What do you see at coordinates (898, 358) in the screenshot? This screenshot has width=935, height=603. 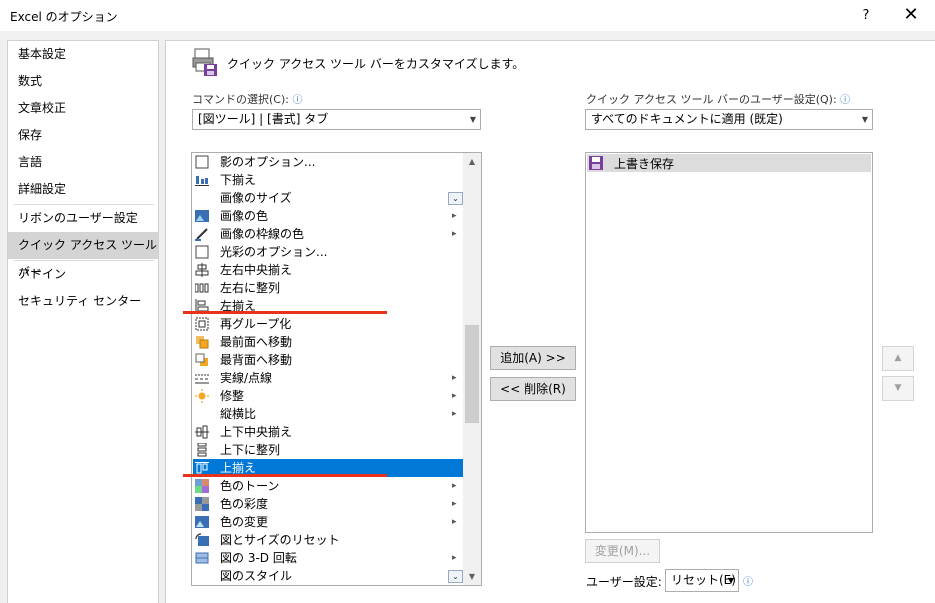 I see `move-up-button: ▲` at bounding box center [898, 358].